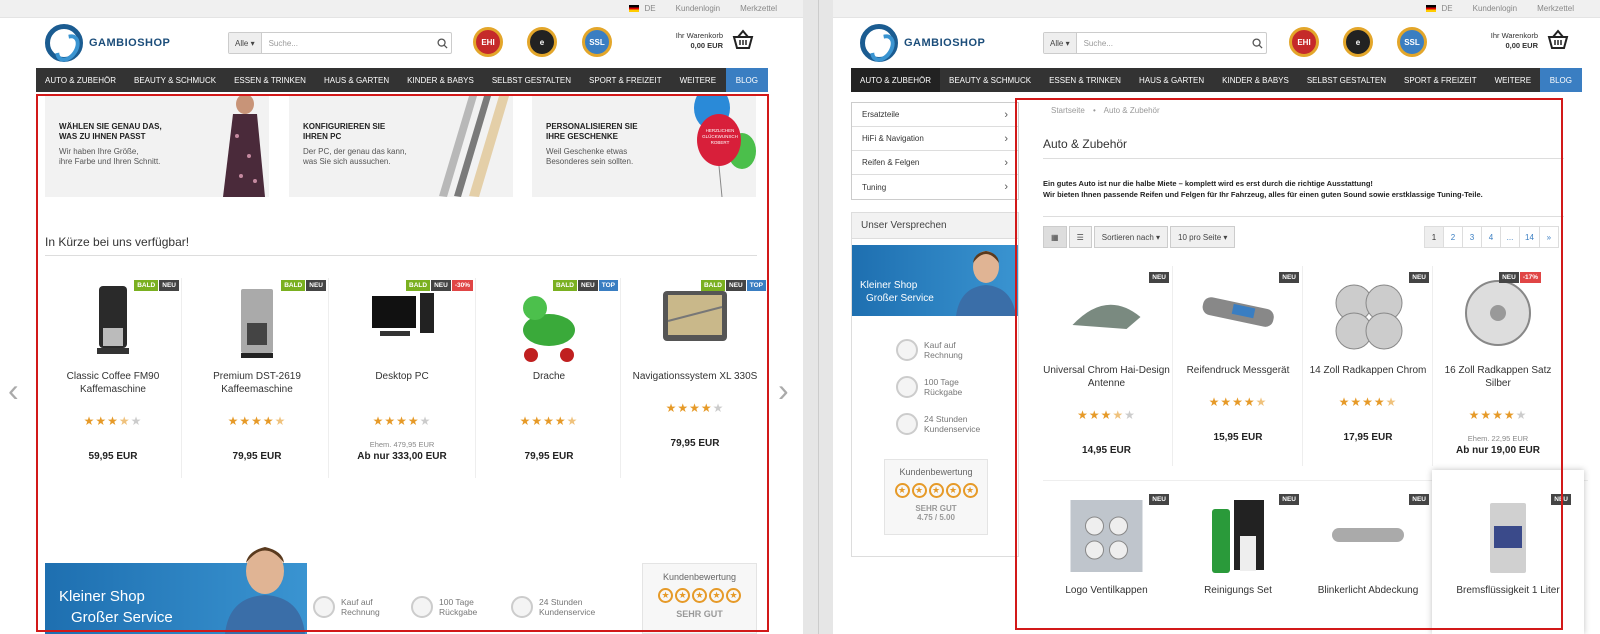 This screenshot has width=1600, height=634. I want to click on page-link: 2, so click(1453, 237).